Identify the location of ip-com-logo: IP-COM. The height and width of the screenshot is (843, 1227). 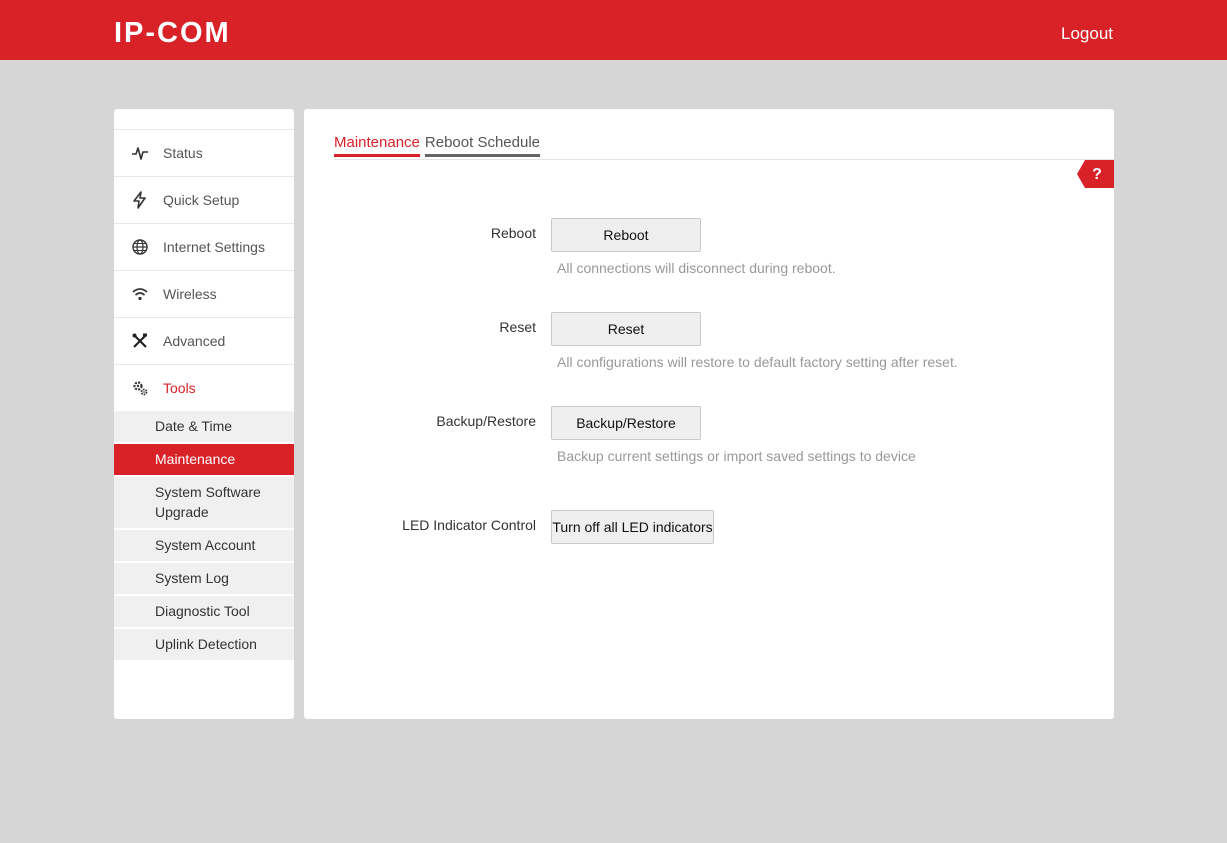
(172, 32).